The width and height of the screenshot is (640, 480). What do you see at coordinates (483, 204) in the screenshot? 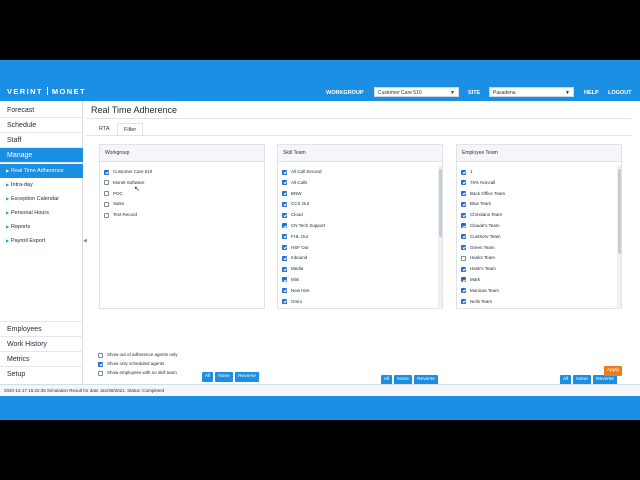
I see `employee_team-item: Blue Team` at bounding box center [483, 204].